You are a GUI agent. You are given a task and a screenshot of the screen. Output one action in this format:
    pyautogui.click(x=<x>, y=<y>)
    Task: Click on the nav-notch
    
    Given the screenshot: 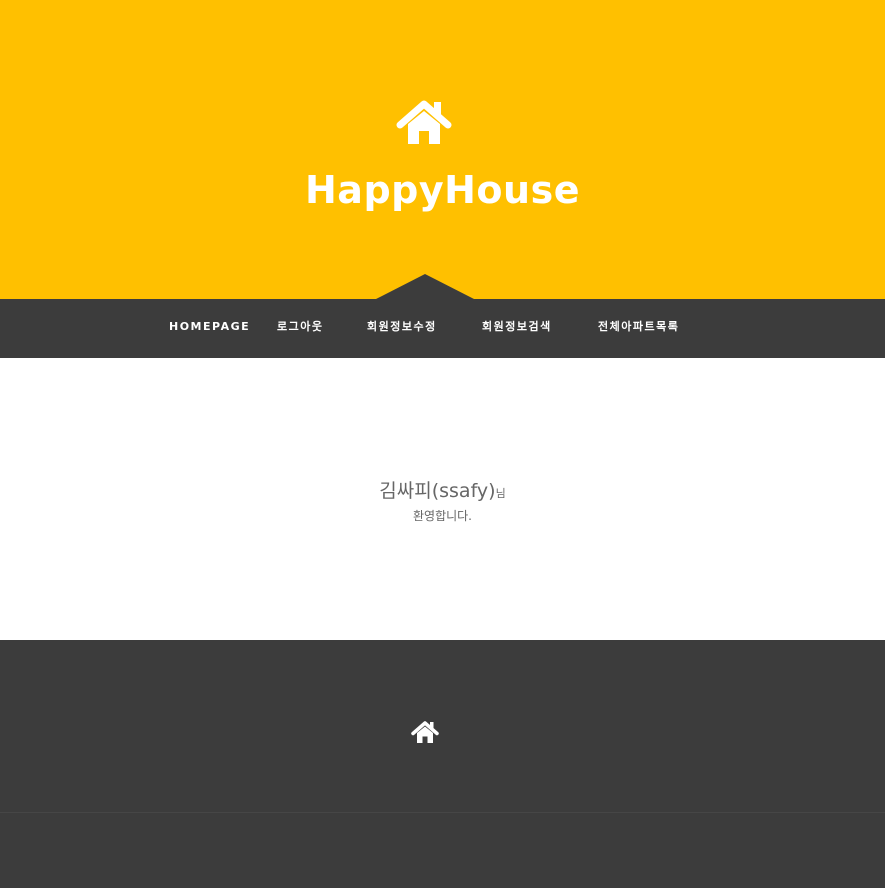 What is the action you would take?
    pyautogui.click(x=425, y=286)
    